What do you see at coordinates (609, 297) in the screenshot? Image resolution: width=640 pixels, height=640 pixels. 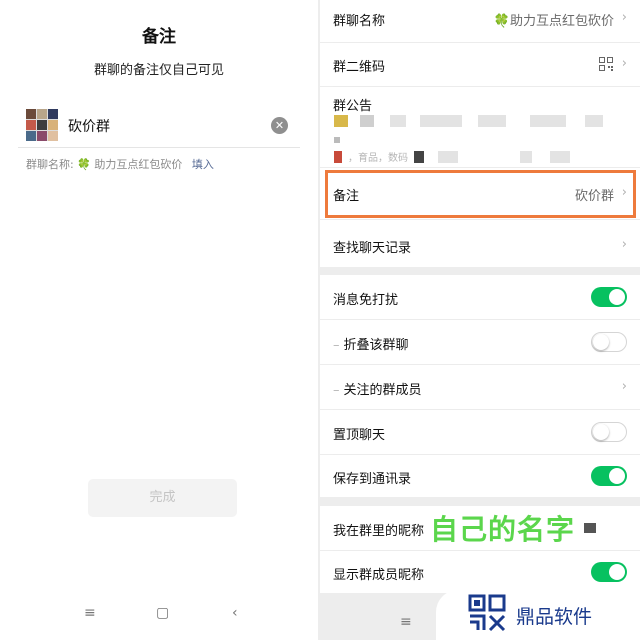 I see `mute-toggle` at bounding box center [609, 297].